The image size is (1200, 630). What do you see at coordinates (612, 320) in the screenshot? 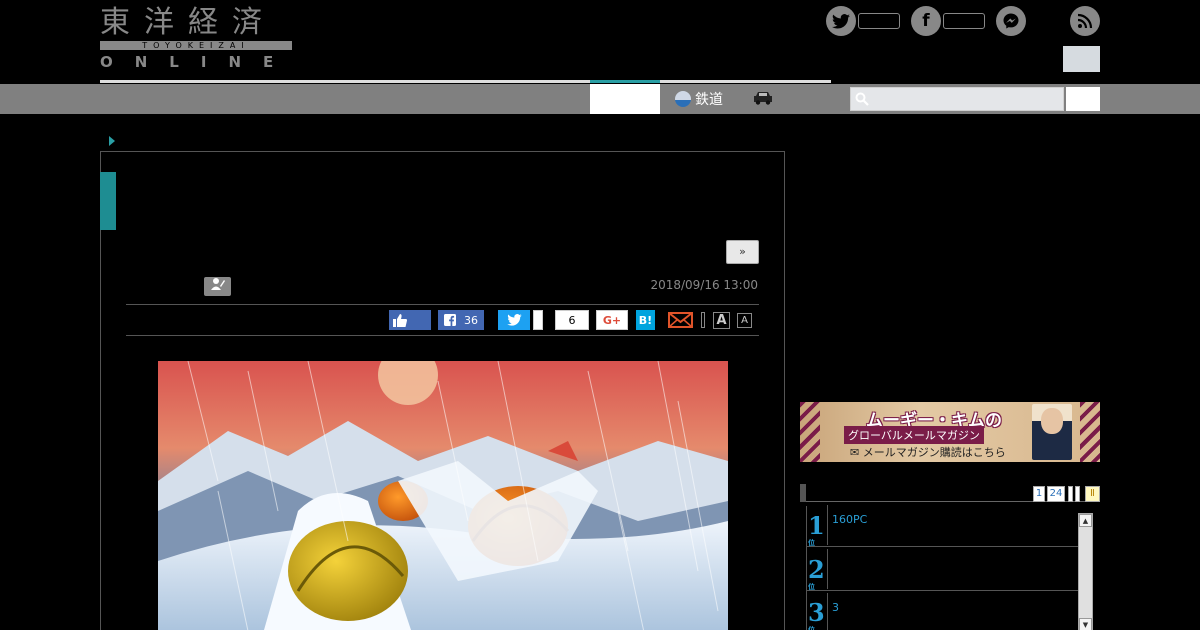
I see `google-plus-button: G+` at bounding box center [612, 320].